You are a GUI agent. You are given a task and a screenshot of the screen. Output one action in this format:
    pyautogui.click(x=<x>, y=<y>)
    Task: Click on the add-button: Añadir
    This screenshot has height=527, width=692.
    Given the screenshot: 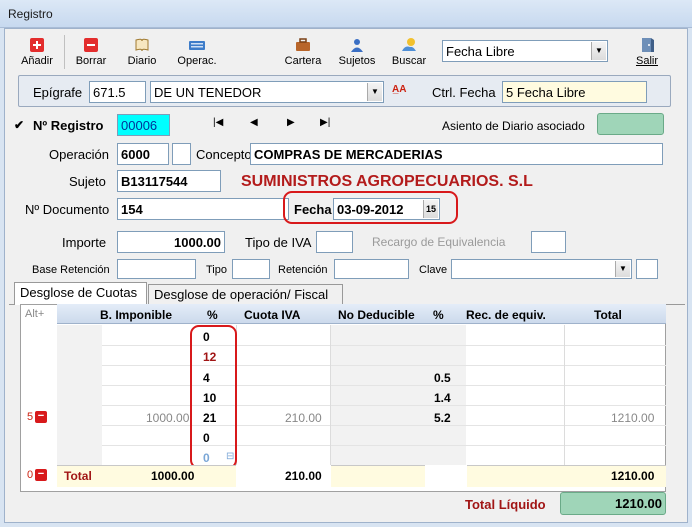 What is the action you would take?
    pyautogui.click(x=37, y=52)
    